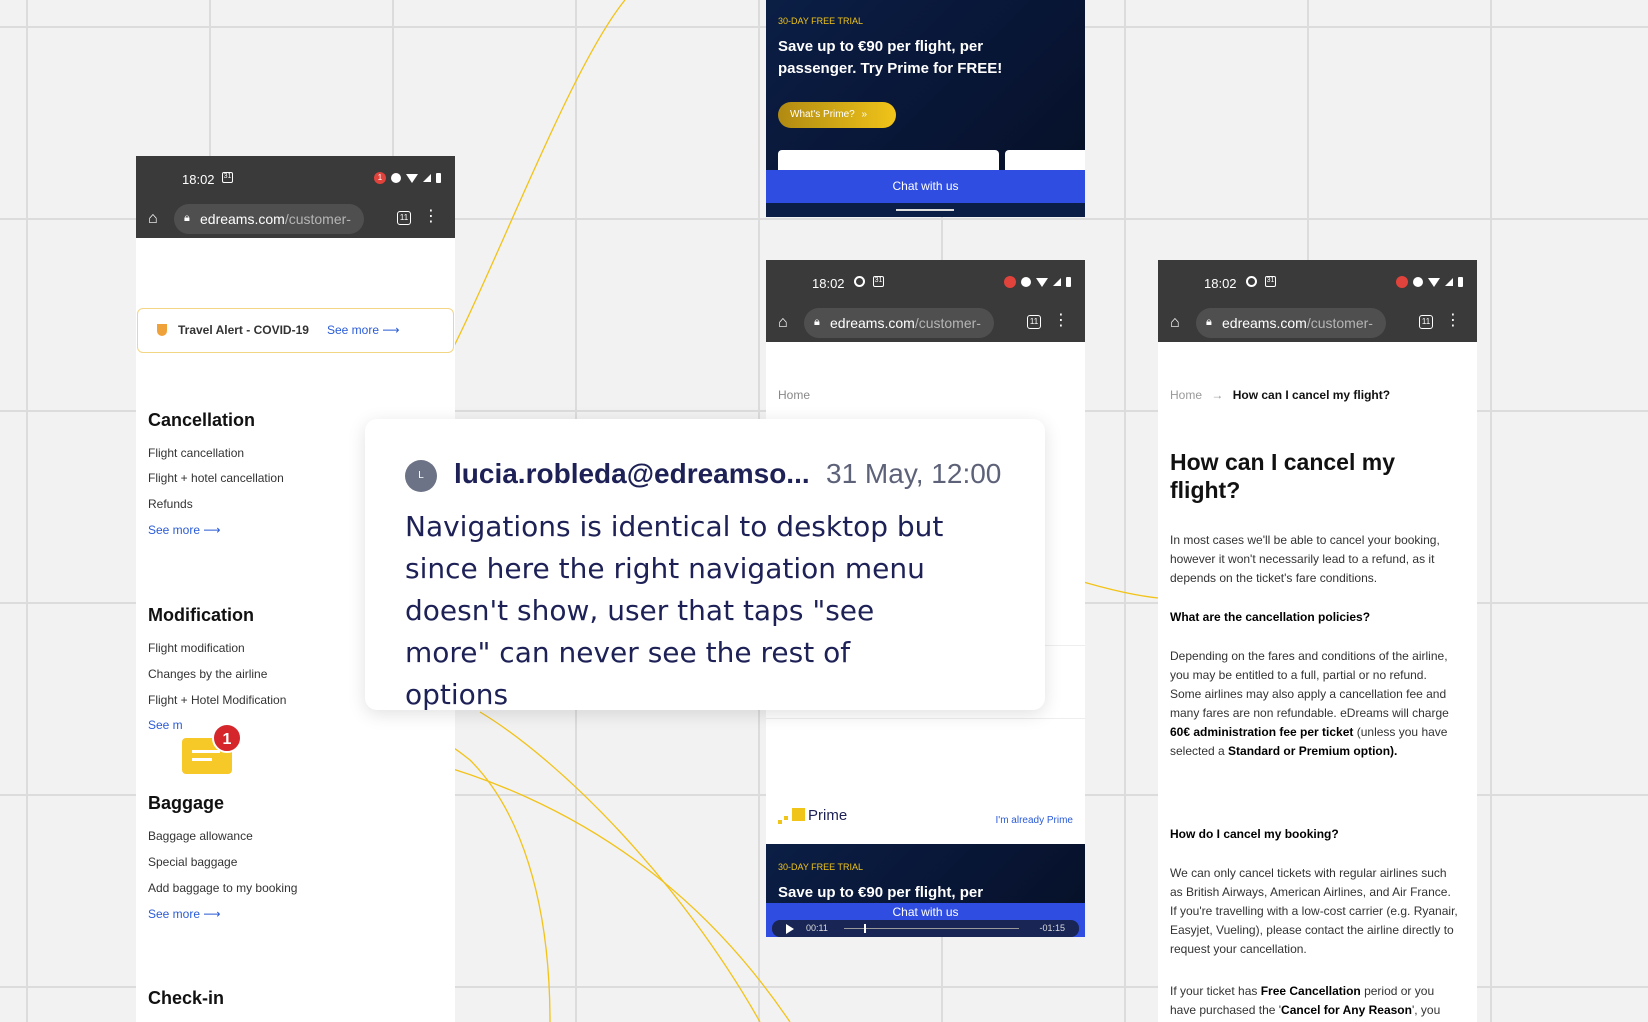 Image resolution: width=1648 pixels, height=1022 pixels. I want to click on play-icon, so click(790, 929).